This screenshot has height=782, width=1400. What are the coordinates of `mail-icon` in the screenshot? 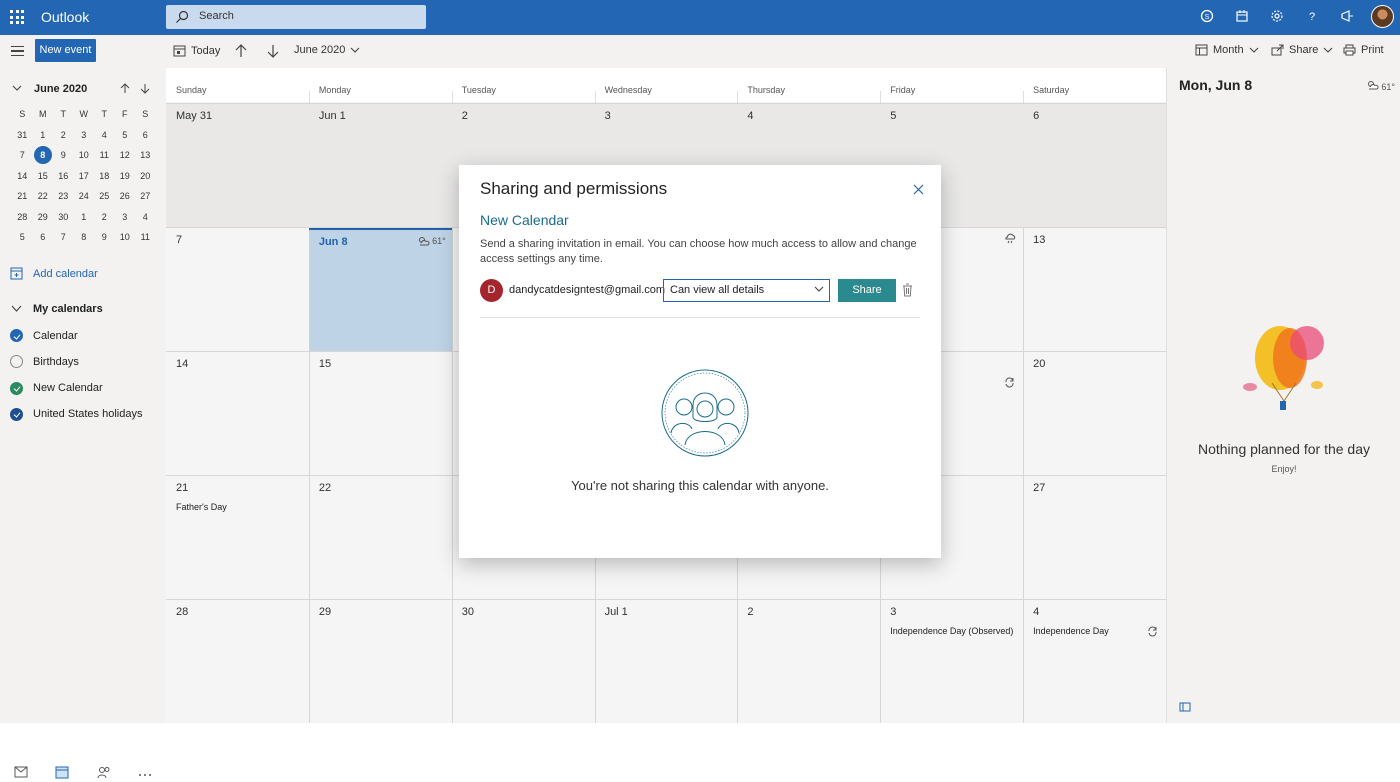 It's located at (21, 773).